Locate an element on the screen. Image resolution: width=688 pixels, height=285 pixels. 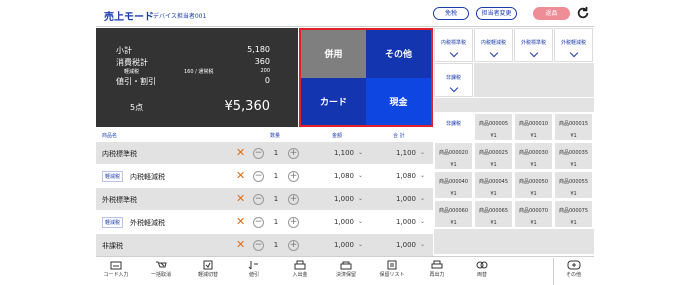
split-payment-button: 併用 is located at coordinates (333, 54).